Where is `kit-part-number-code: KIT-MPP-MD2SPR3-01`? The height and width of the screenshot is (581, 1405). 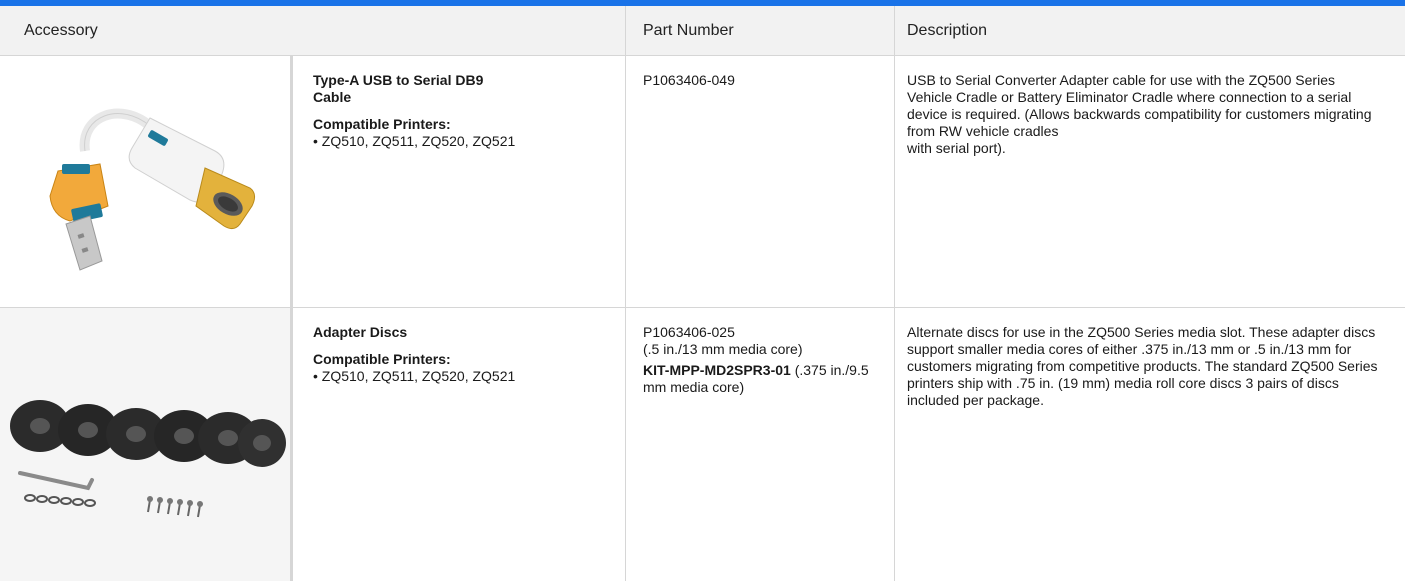
kit-part-number-code: KIT-MPP-MD2SPR3-01 is located at coordinates (717, 370).